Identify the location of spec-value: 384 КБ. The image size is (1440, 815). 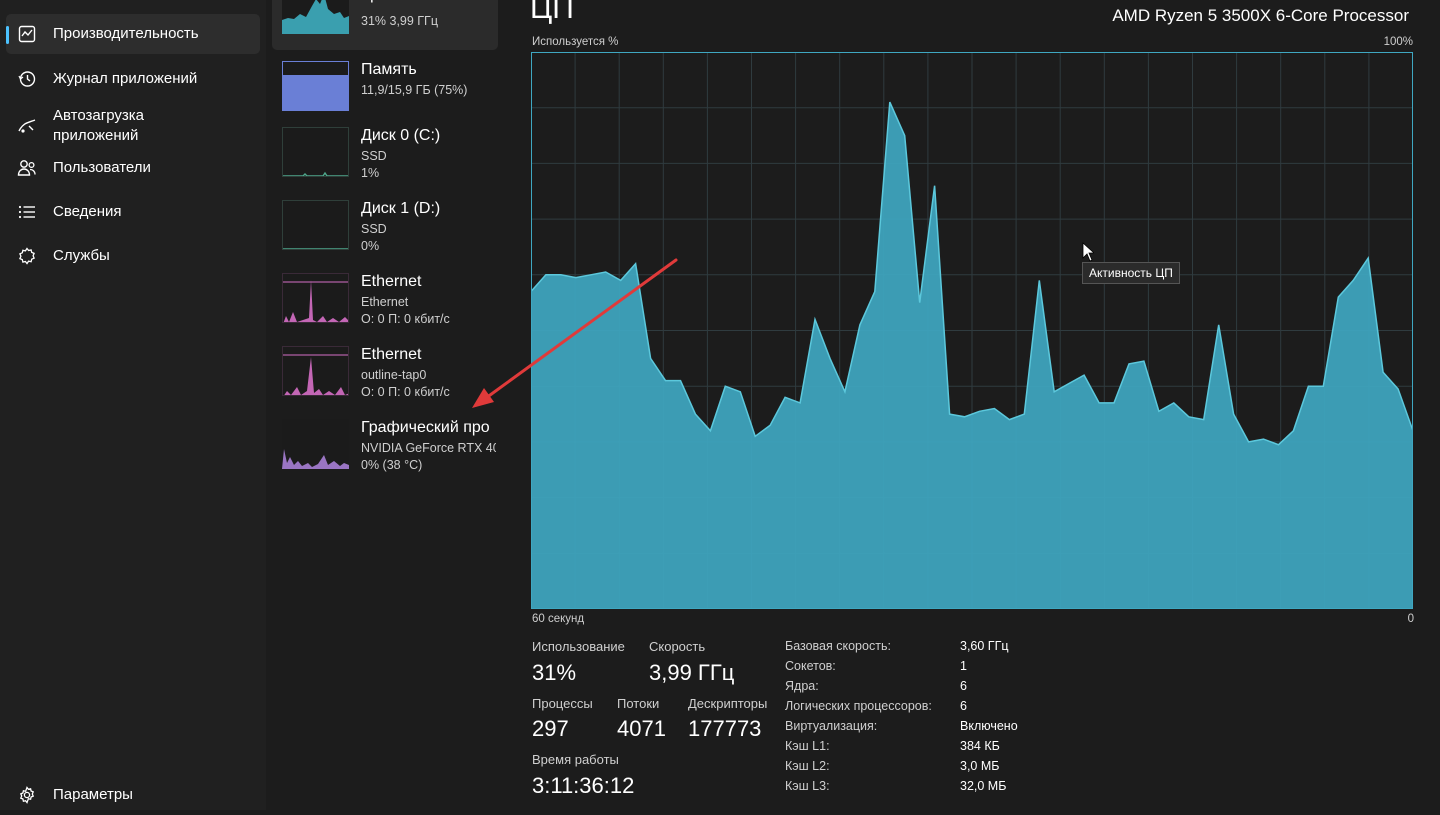
(980, 746).